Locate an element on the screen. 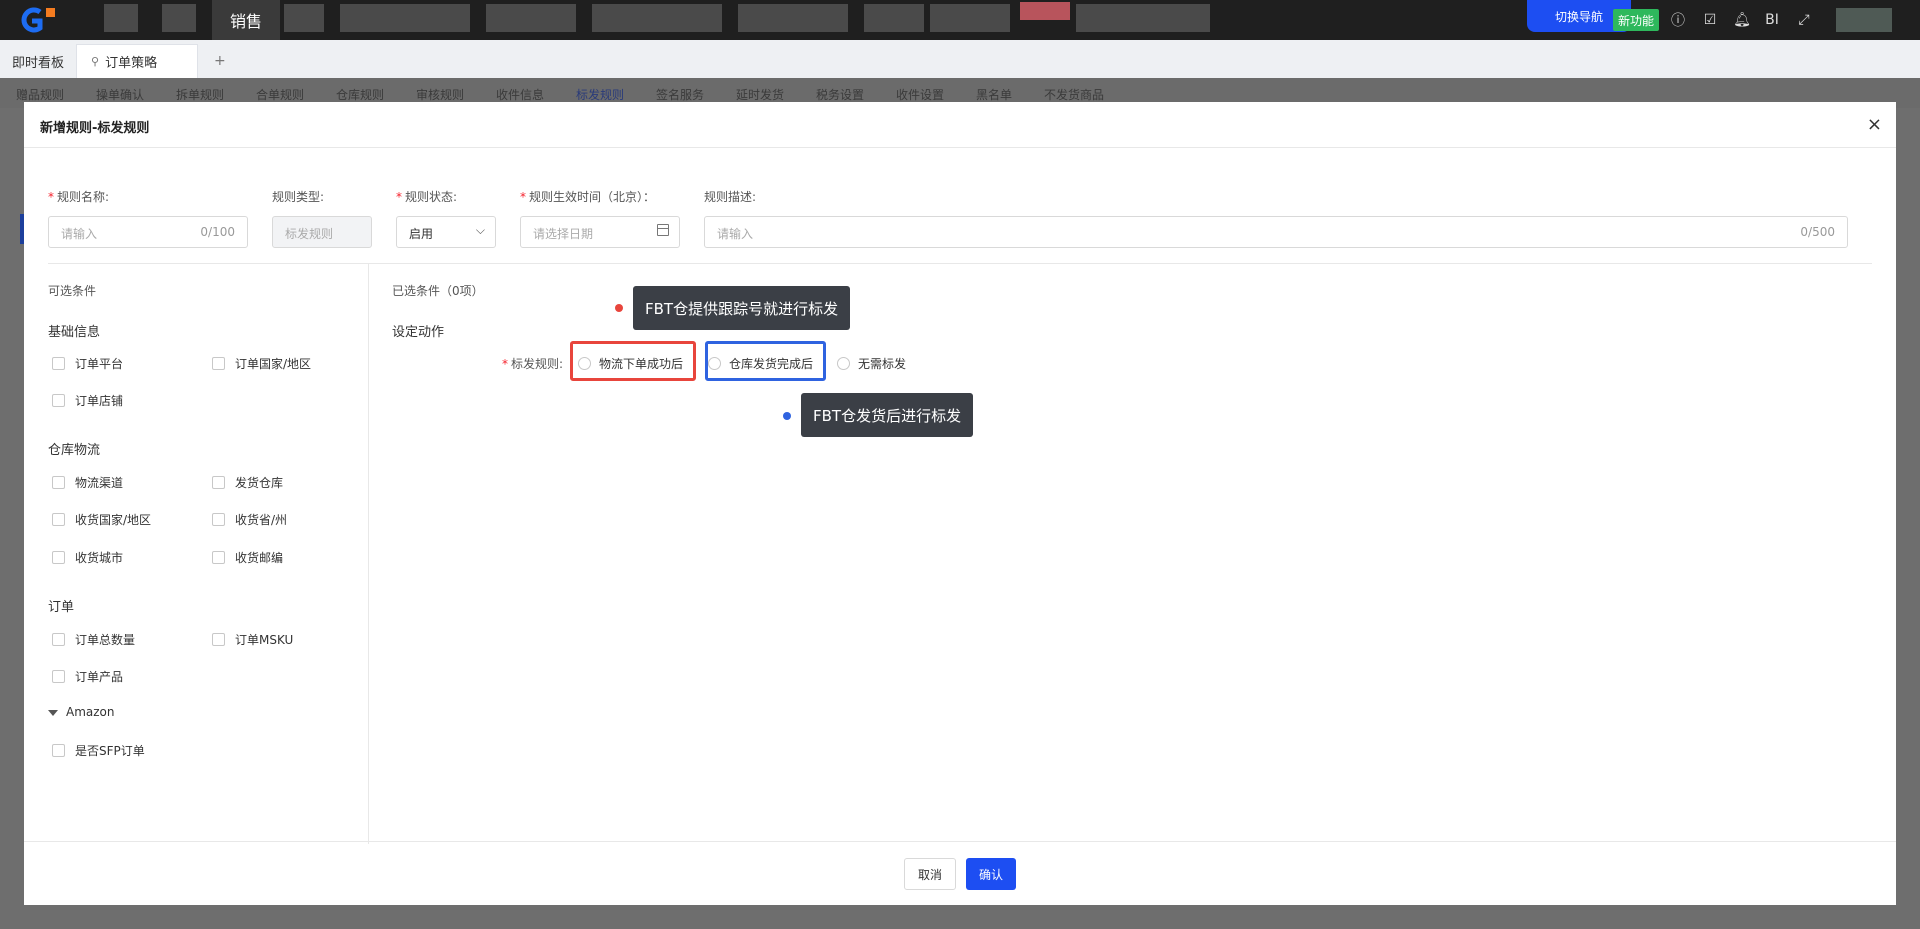 The height and width of the screenshot is (929, 1920). subnav-item: 税务设置 is located at coordinates (840, 94).